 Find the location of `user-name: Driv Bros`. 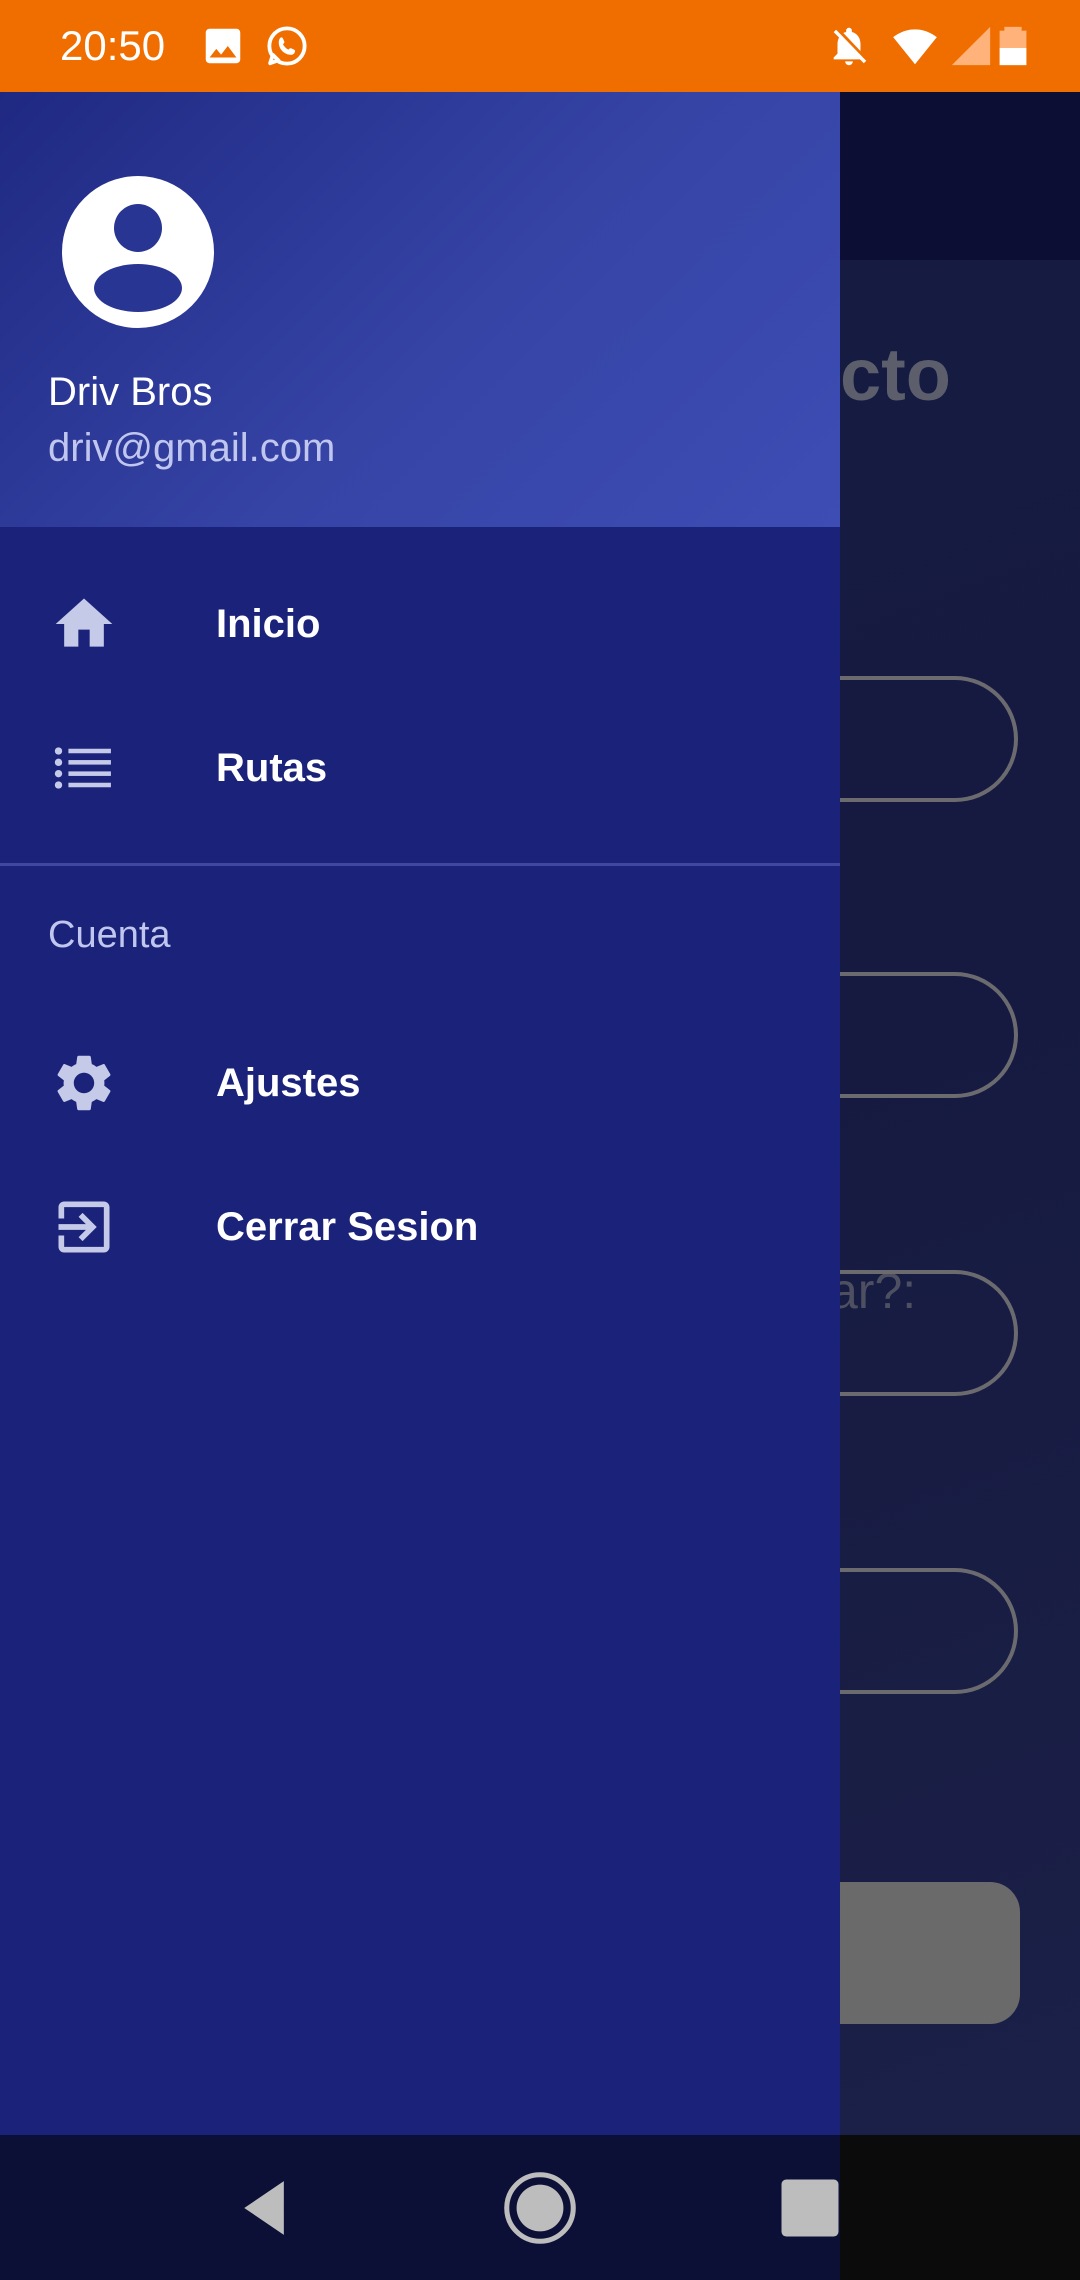

user-name: Driv Bros is located at coordinates (130, 392).